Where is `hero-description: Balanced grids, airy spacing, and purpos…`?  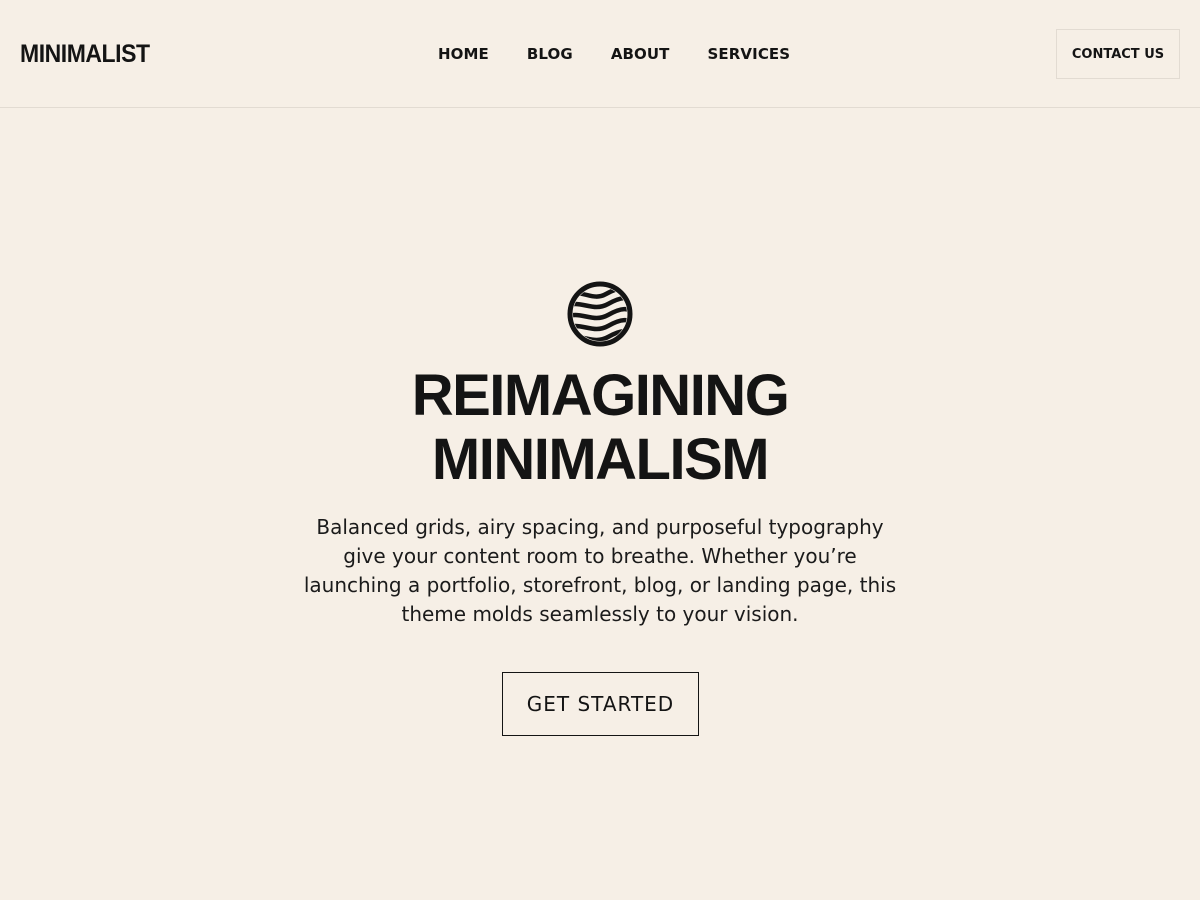 hero-description: Balanced grids, airy spacing, and purpos… is located at coordinates (600, 570).